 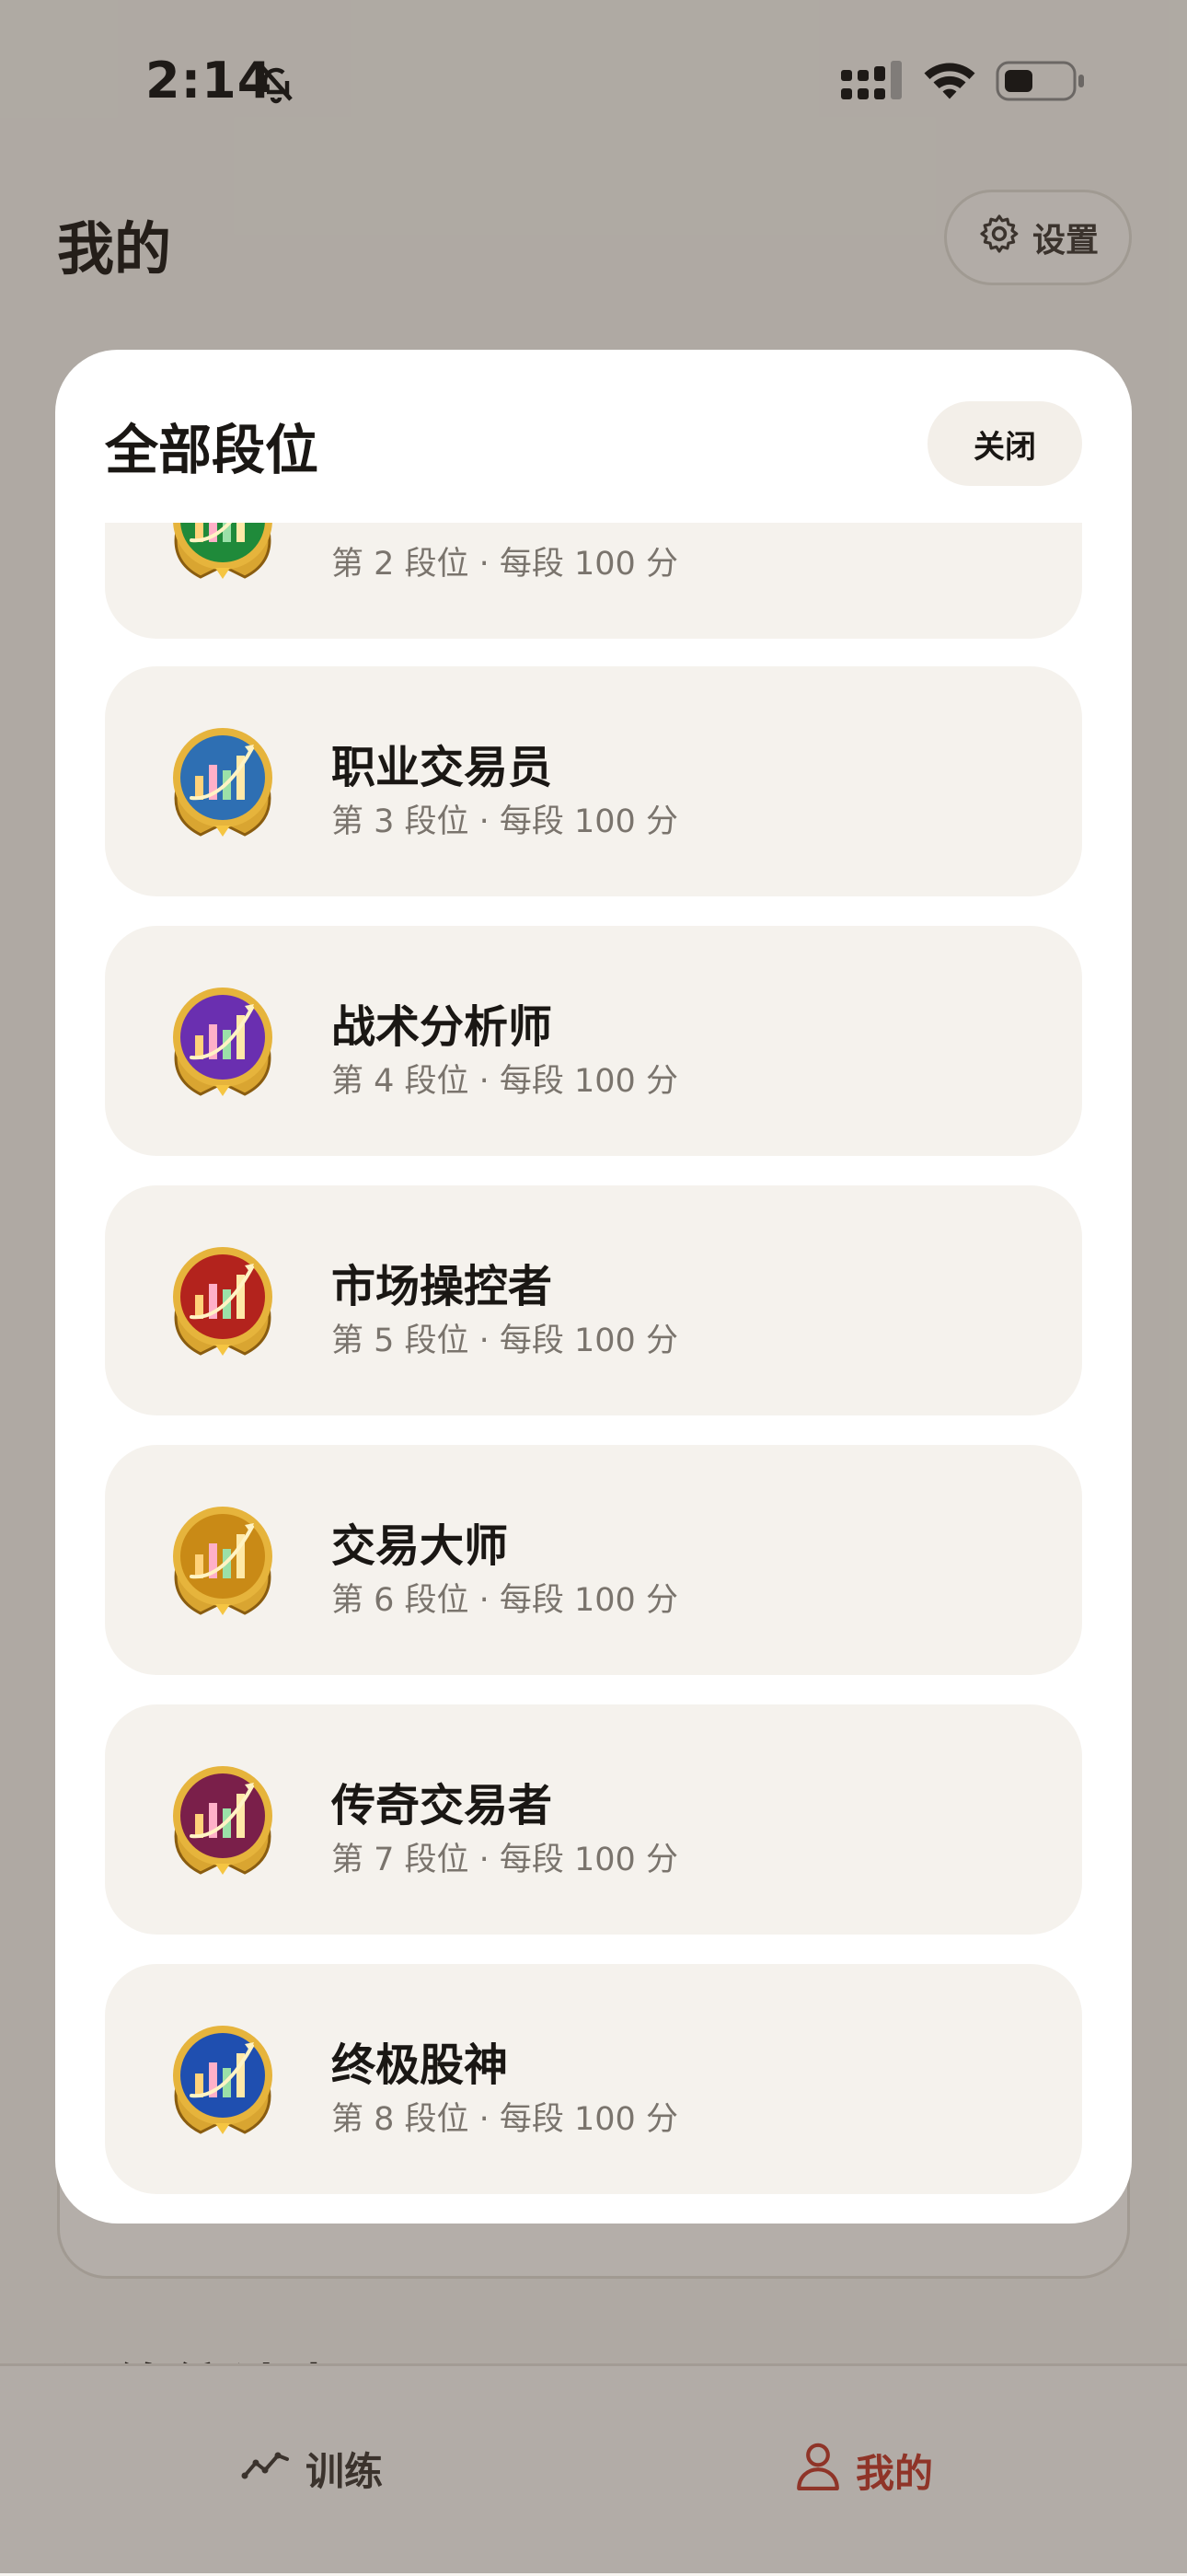 What do you see at coordinates (504, 1860) in the screenshot?
I see `rank-subtitle: 第 7 段位 · 每段 100 分` at bounding box center [504, 1860].